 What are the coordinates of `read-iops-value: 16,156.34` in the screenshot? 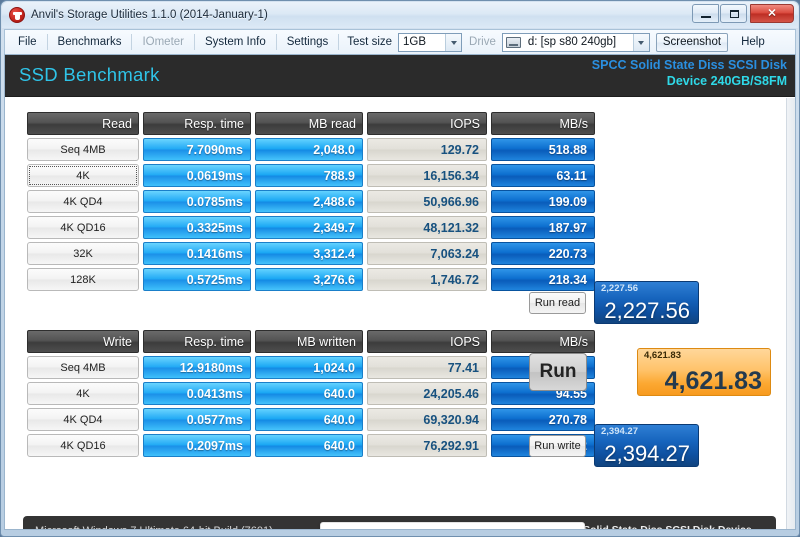 It's located at (427, 175).